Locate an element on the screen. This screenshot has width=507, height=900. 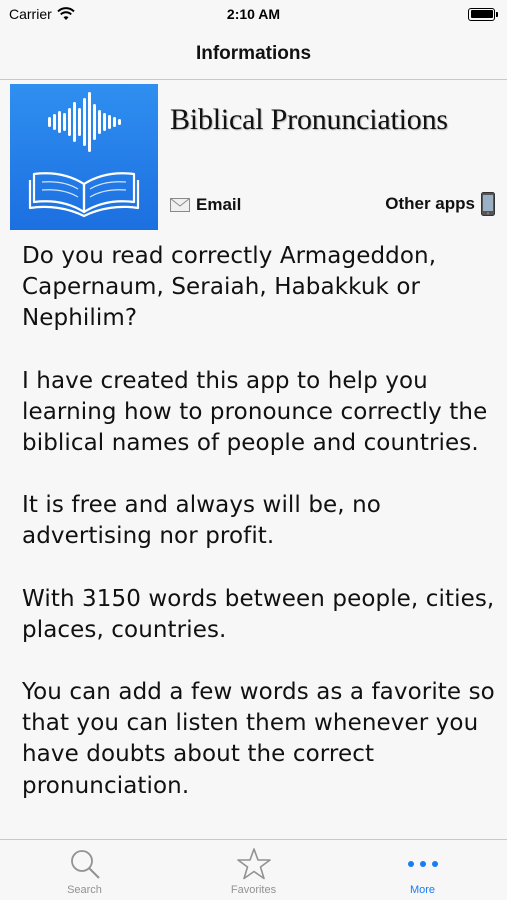
wifi-icon is located at coordinates (66, 13).